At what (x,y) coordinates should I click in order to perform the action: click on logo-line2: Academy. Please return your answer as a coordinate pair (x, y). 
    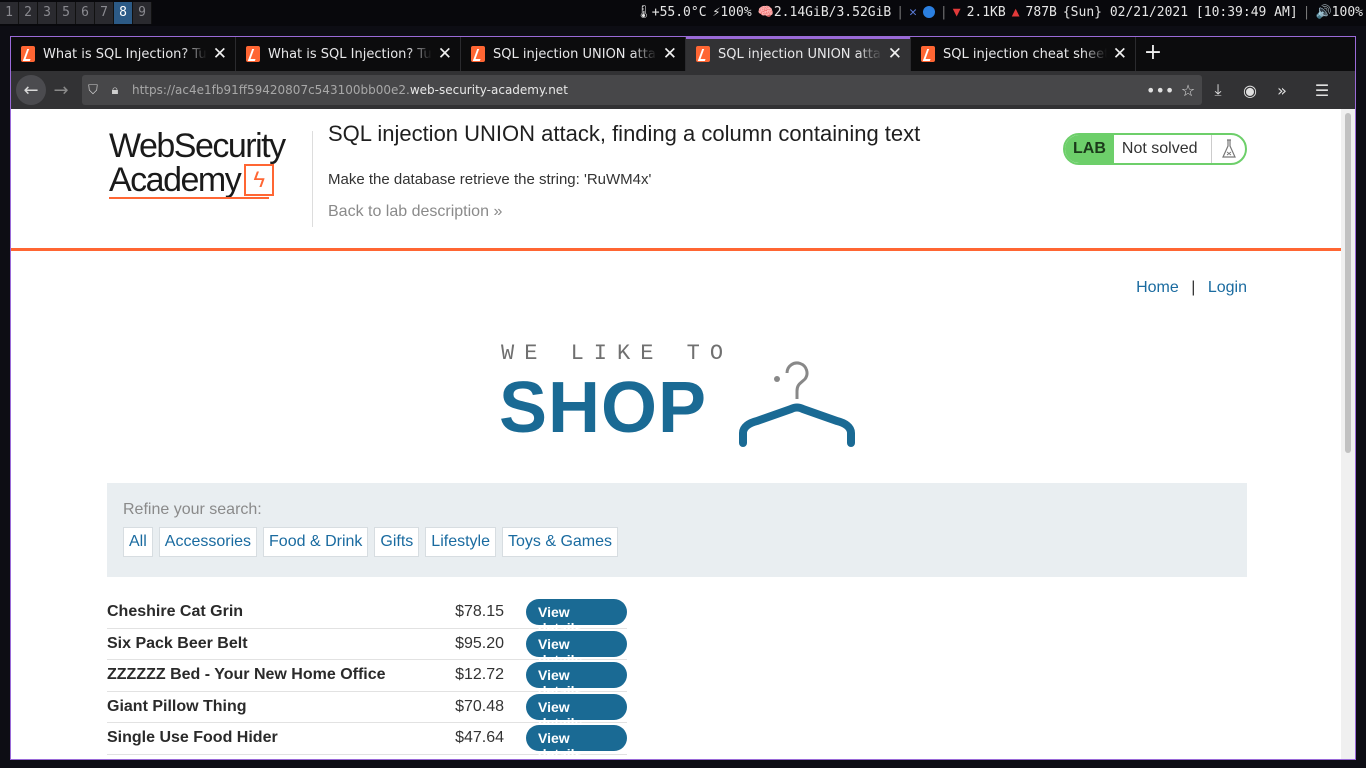
    Looking at the image, I should click on (175, 180).